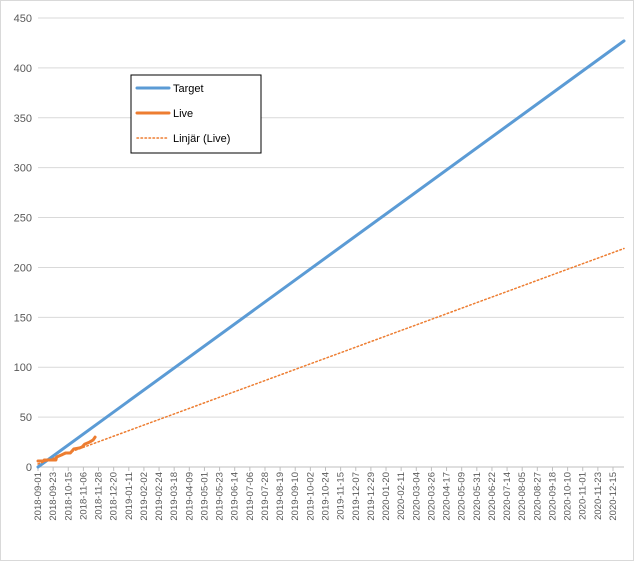  Describe the element at coordinates (401, 496) in the screenshot. I see `x-tick-label: 2020-02-11` at that location.